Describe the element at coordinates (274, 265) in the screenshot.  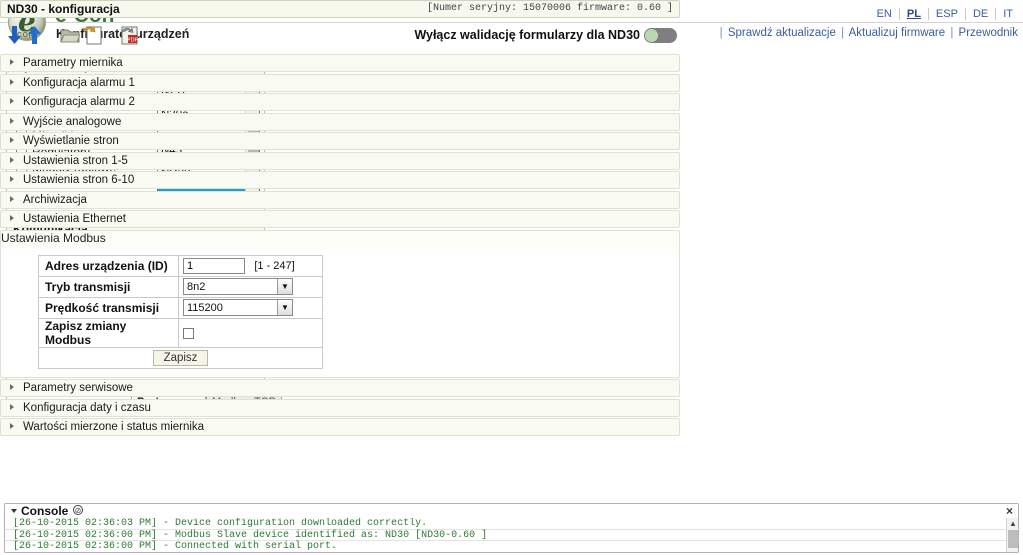
I see `modbus-address-range: [1 - 247]` at that location.